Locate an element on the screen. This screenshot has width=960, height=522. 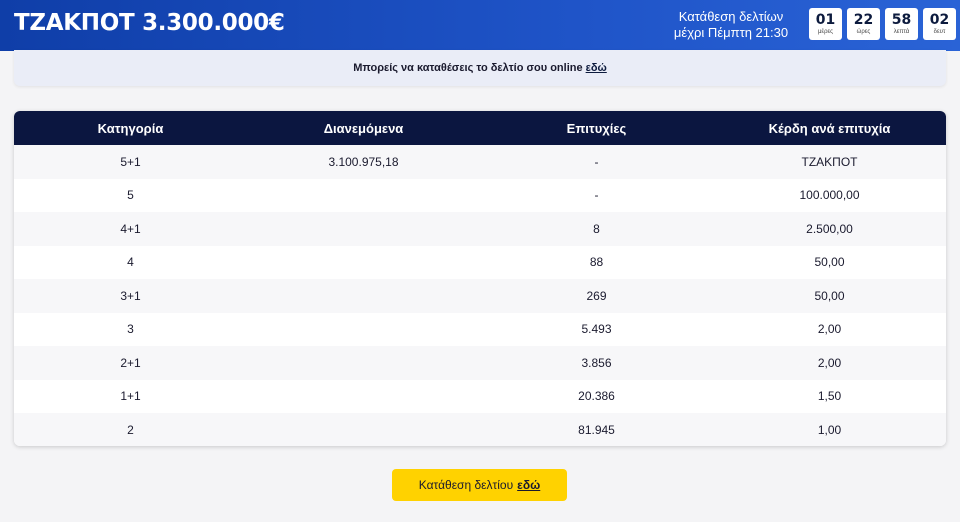
header-category: Κατηγορία is located at coordinates (130, 128).